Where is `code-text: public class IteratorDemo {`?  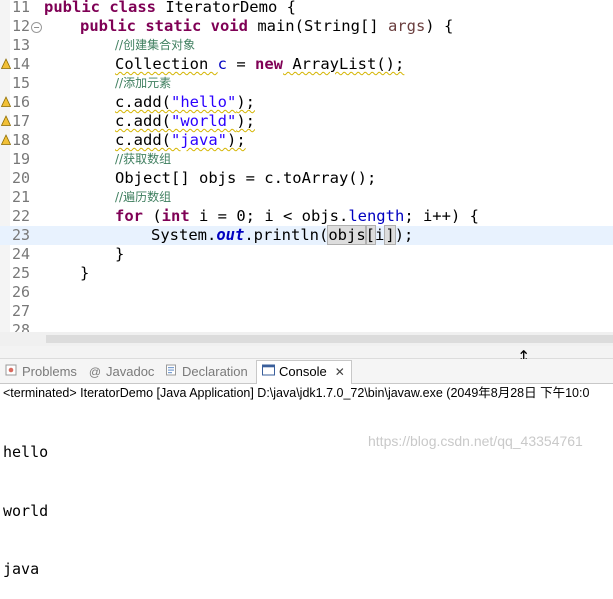
code-text: public class IteratorDemo { is located at coordinates (170, 8).